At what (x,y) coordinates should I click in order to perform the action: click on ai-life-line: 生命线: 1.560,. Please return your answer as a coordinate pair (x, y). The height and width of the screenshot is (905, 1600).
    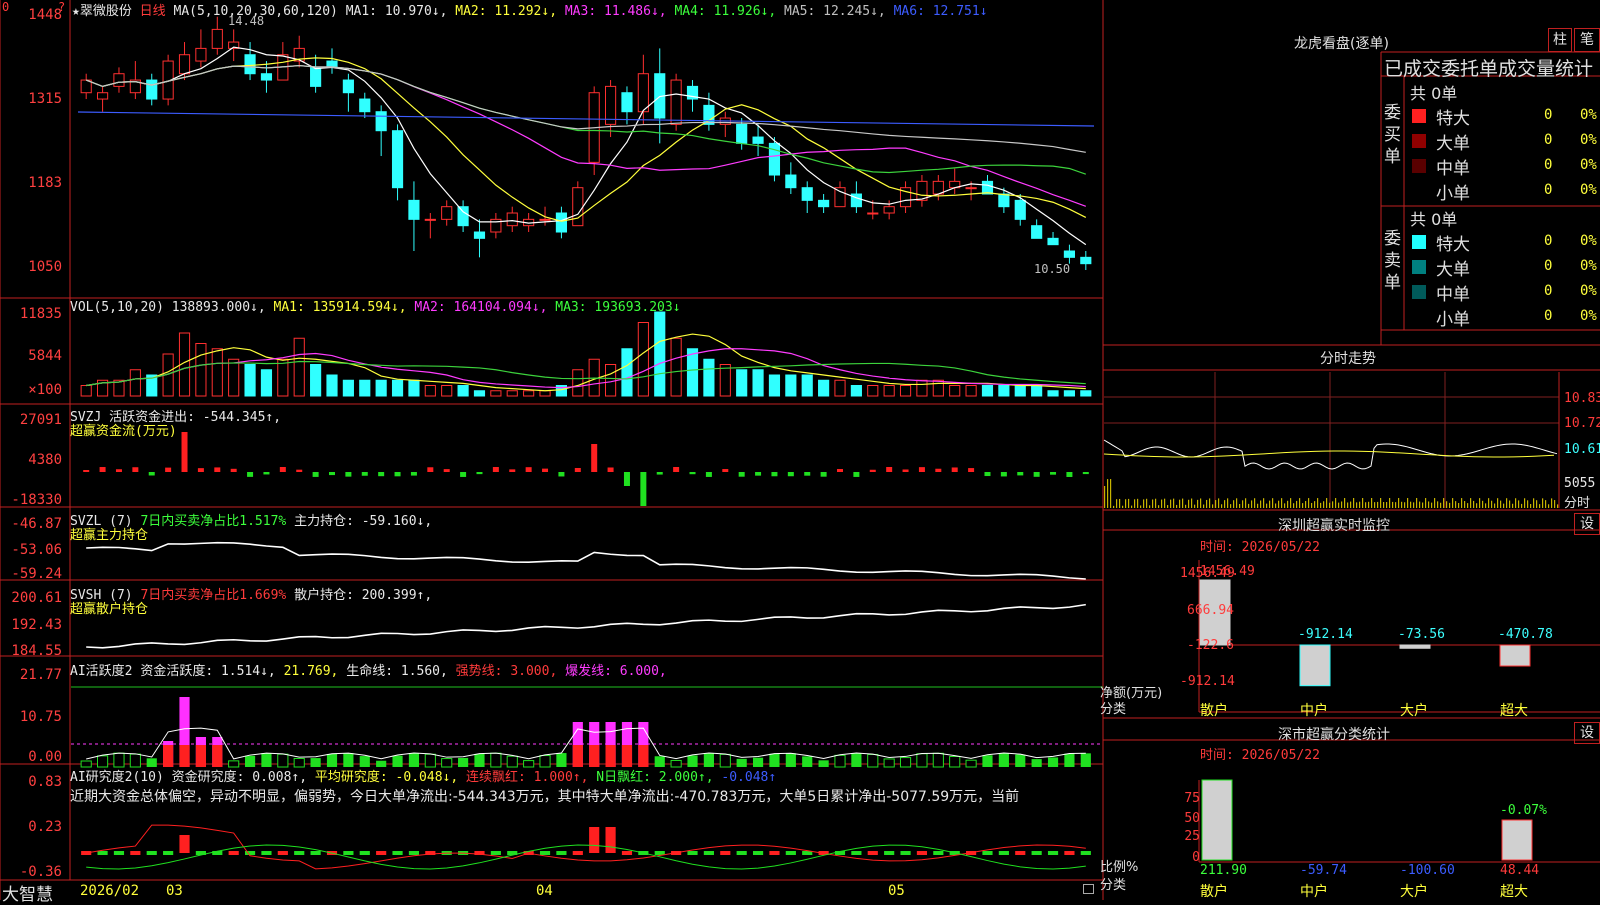
    Looking at the image, I should click on (397, 671).